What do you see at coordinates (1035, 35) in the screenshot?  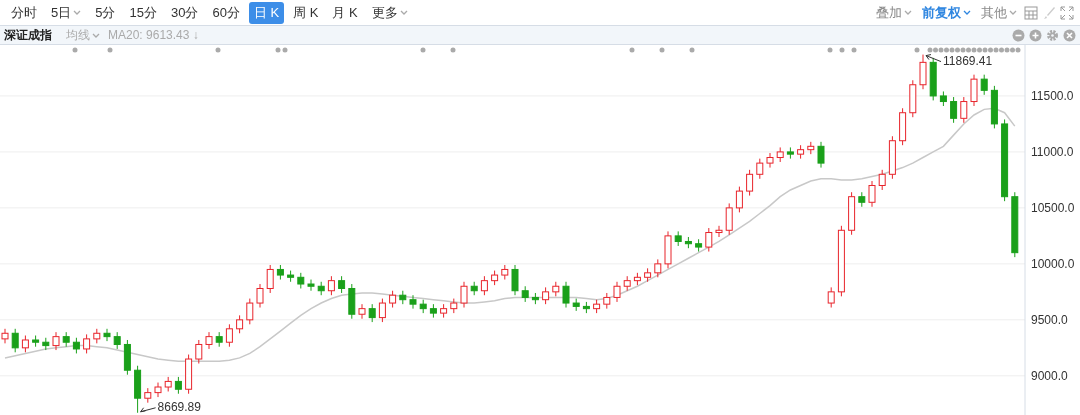 I see `zoom-in-icon` at bounding box center [1035, 35].